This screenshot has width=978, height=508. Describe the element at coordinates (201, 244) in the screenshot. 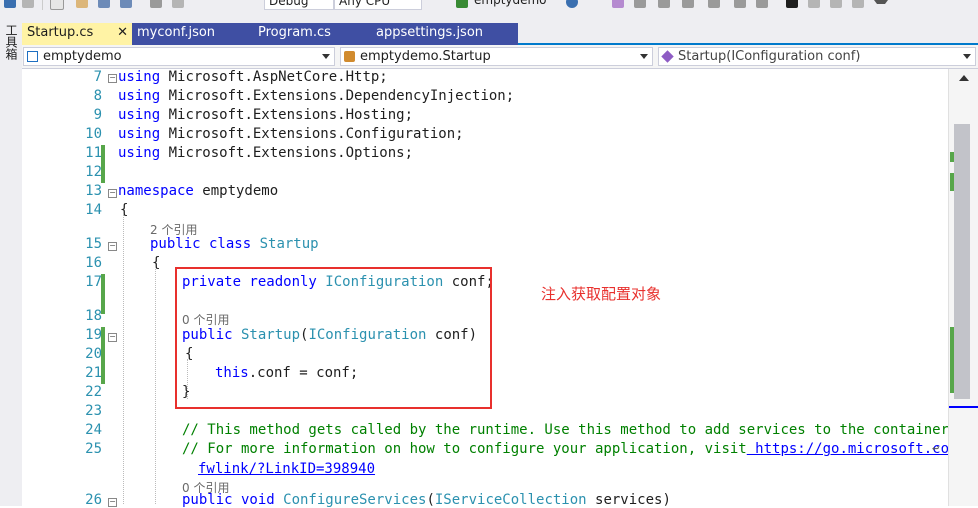

I see `code-token: public class` at that location.